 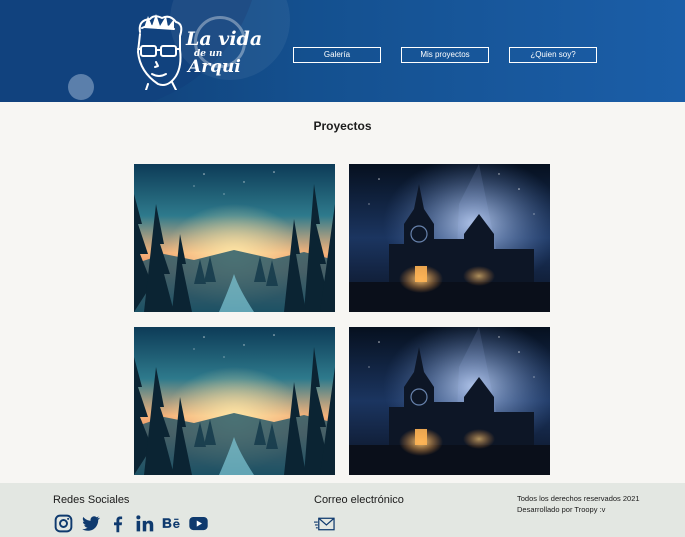 What do you see at coordinates (337, 55) in the screenshot?
I see `nav-gallery-button: Galería` at bounding box center [337, 55].